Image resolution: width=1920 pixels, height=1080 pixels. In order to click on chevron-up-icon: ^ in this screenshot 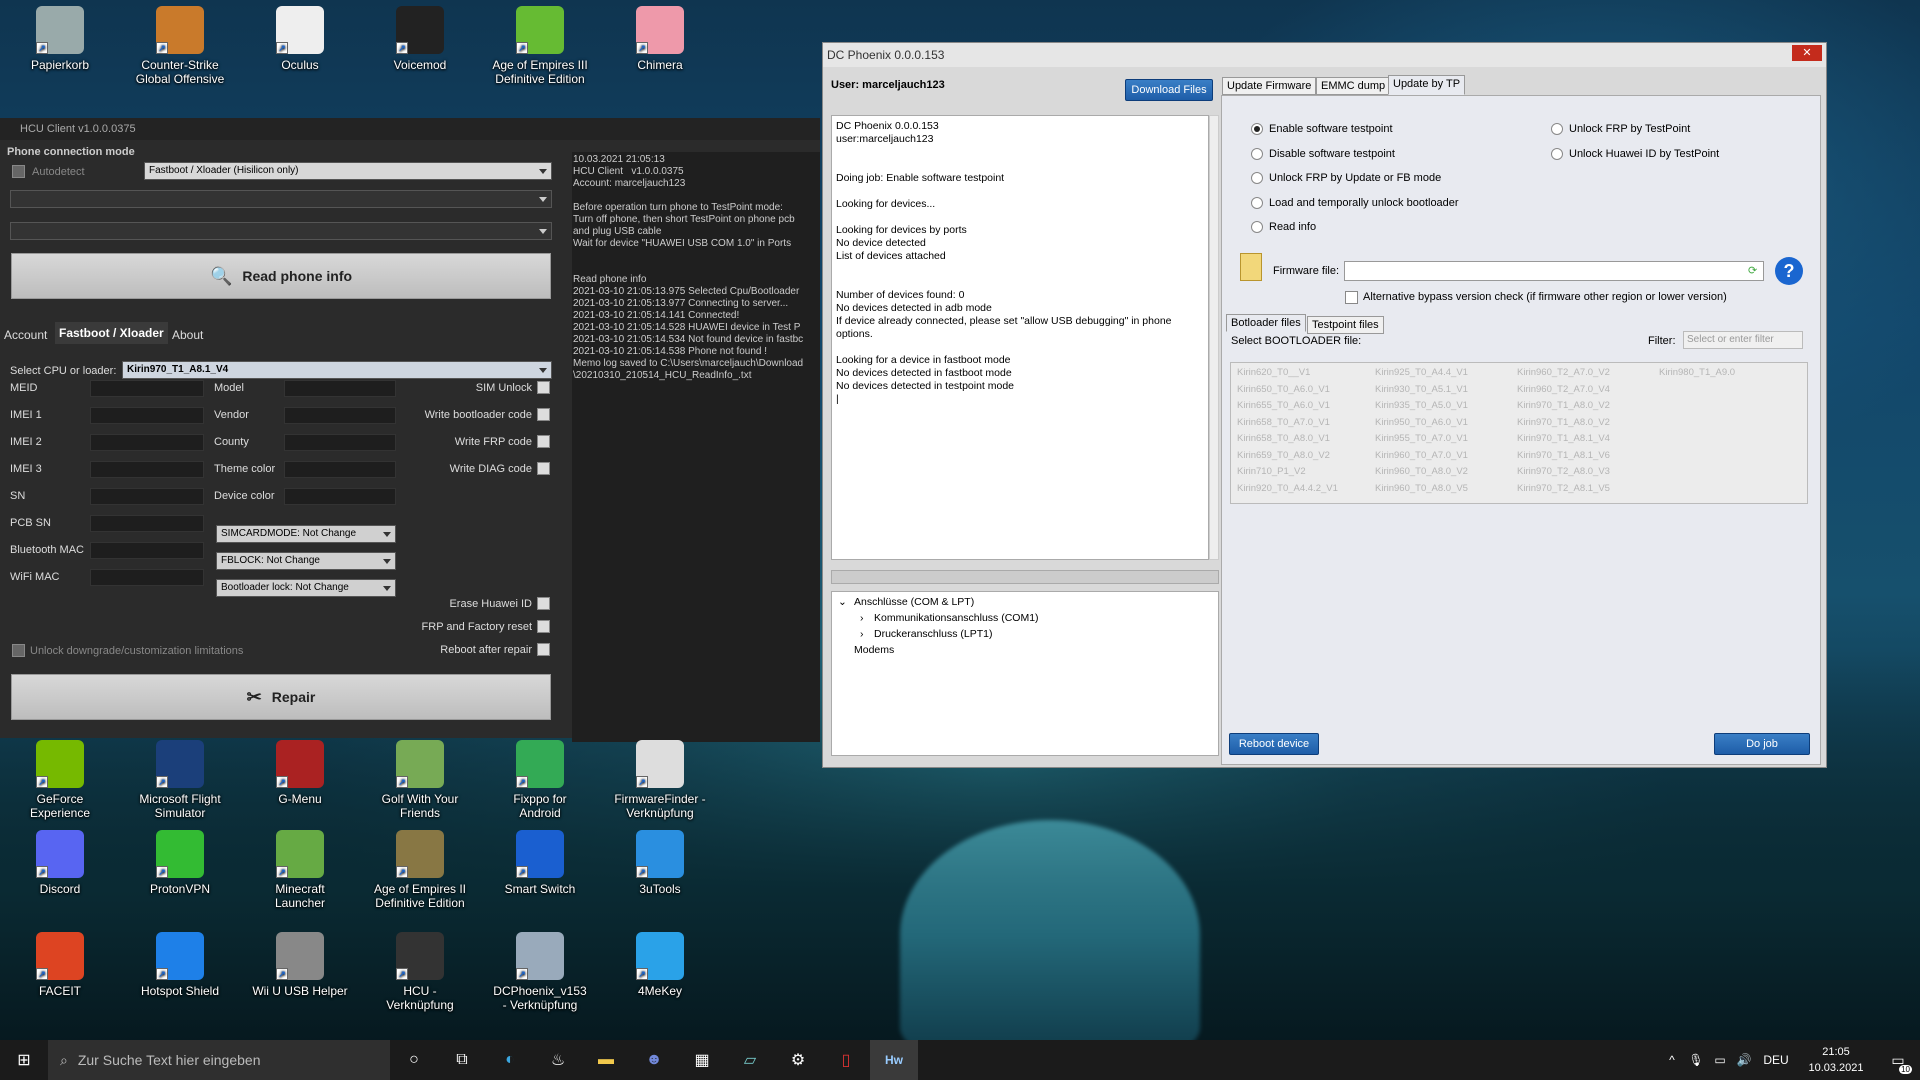, I will do `click(1672, 1060)`.